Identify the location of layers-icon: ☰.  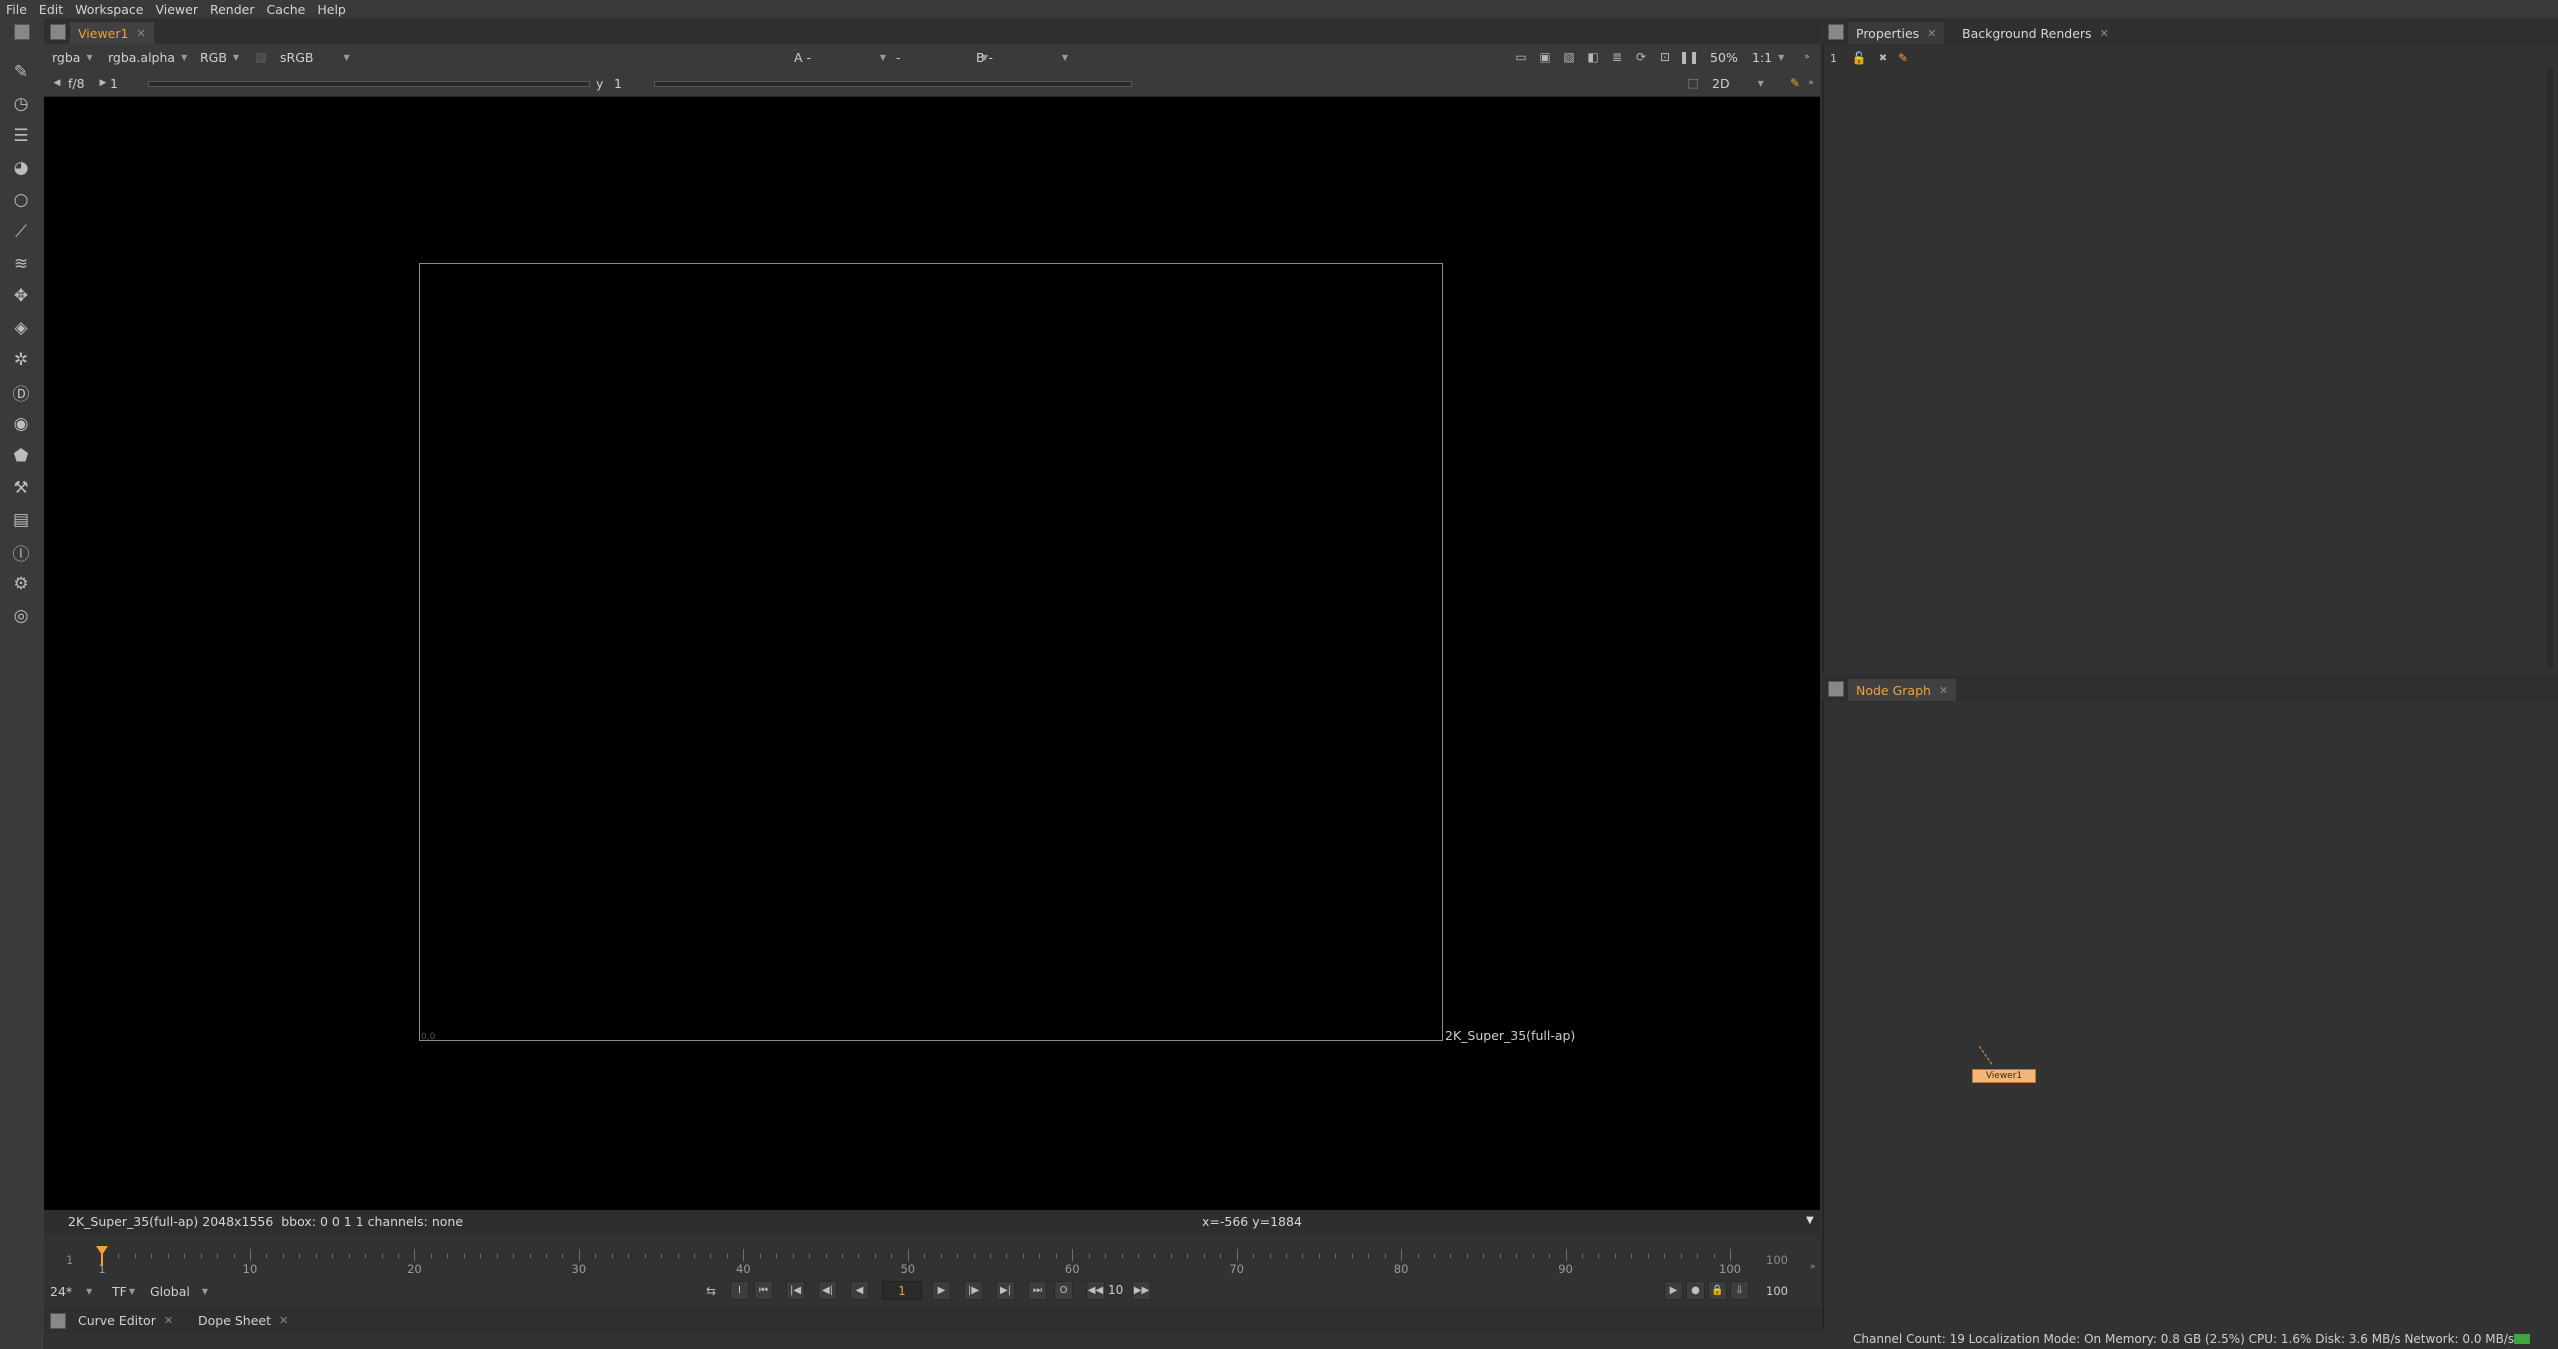
(21, 136).